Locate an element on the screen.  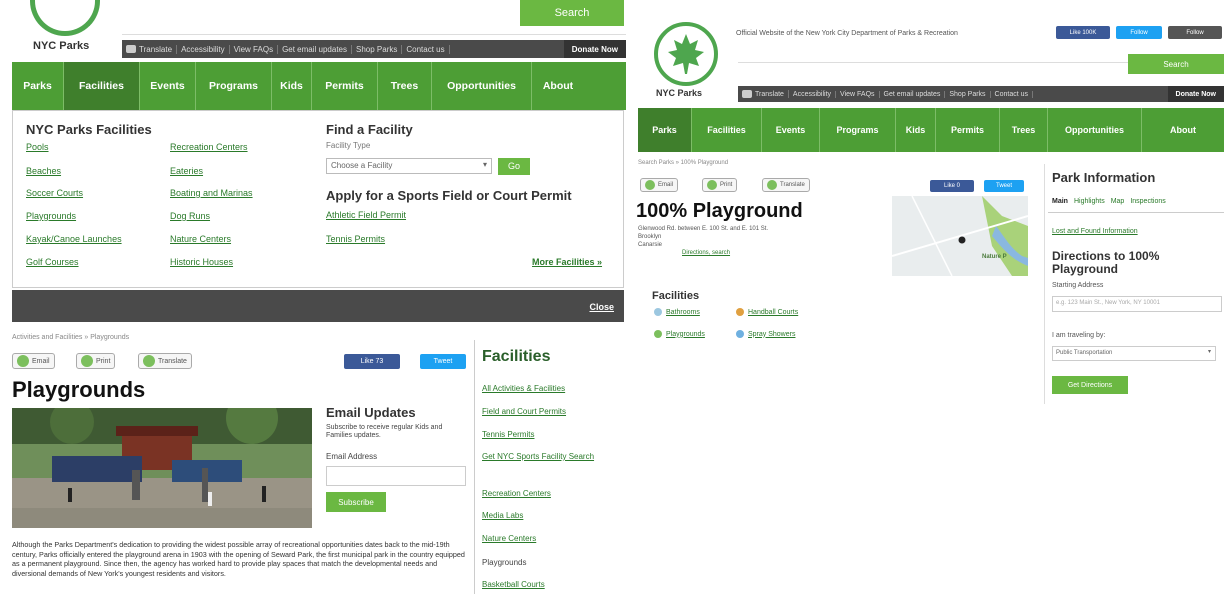
athletic-field-permit-link: Athletic Field Permit is located at coordinates (366, 215).